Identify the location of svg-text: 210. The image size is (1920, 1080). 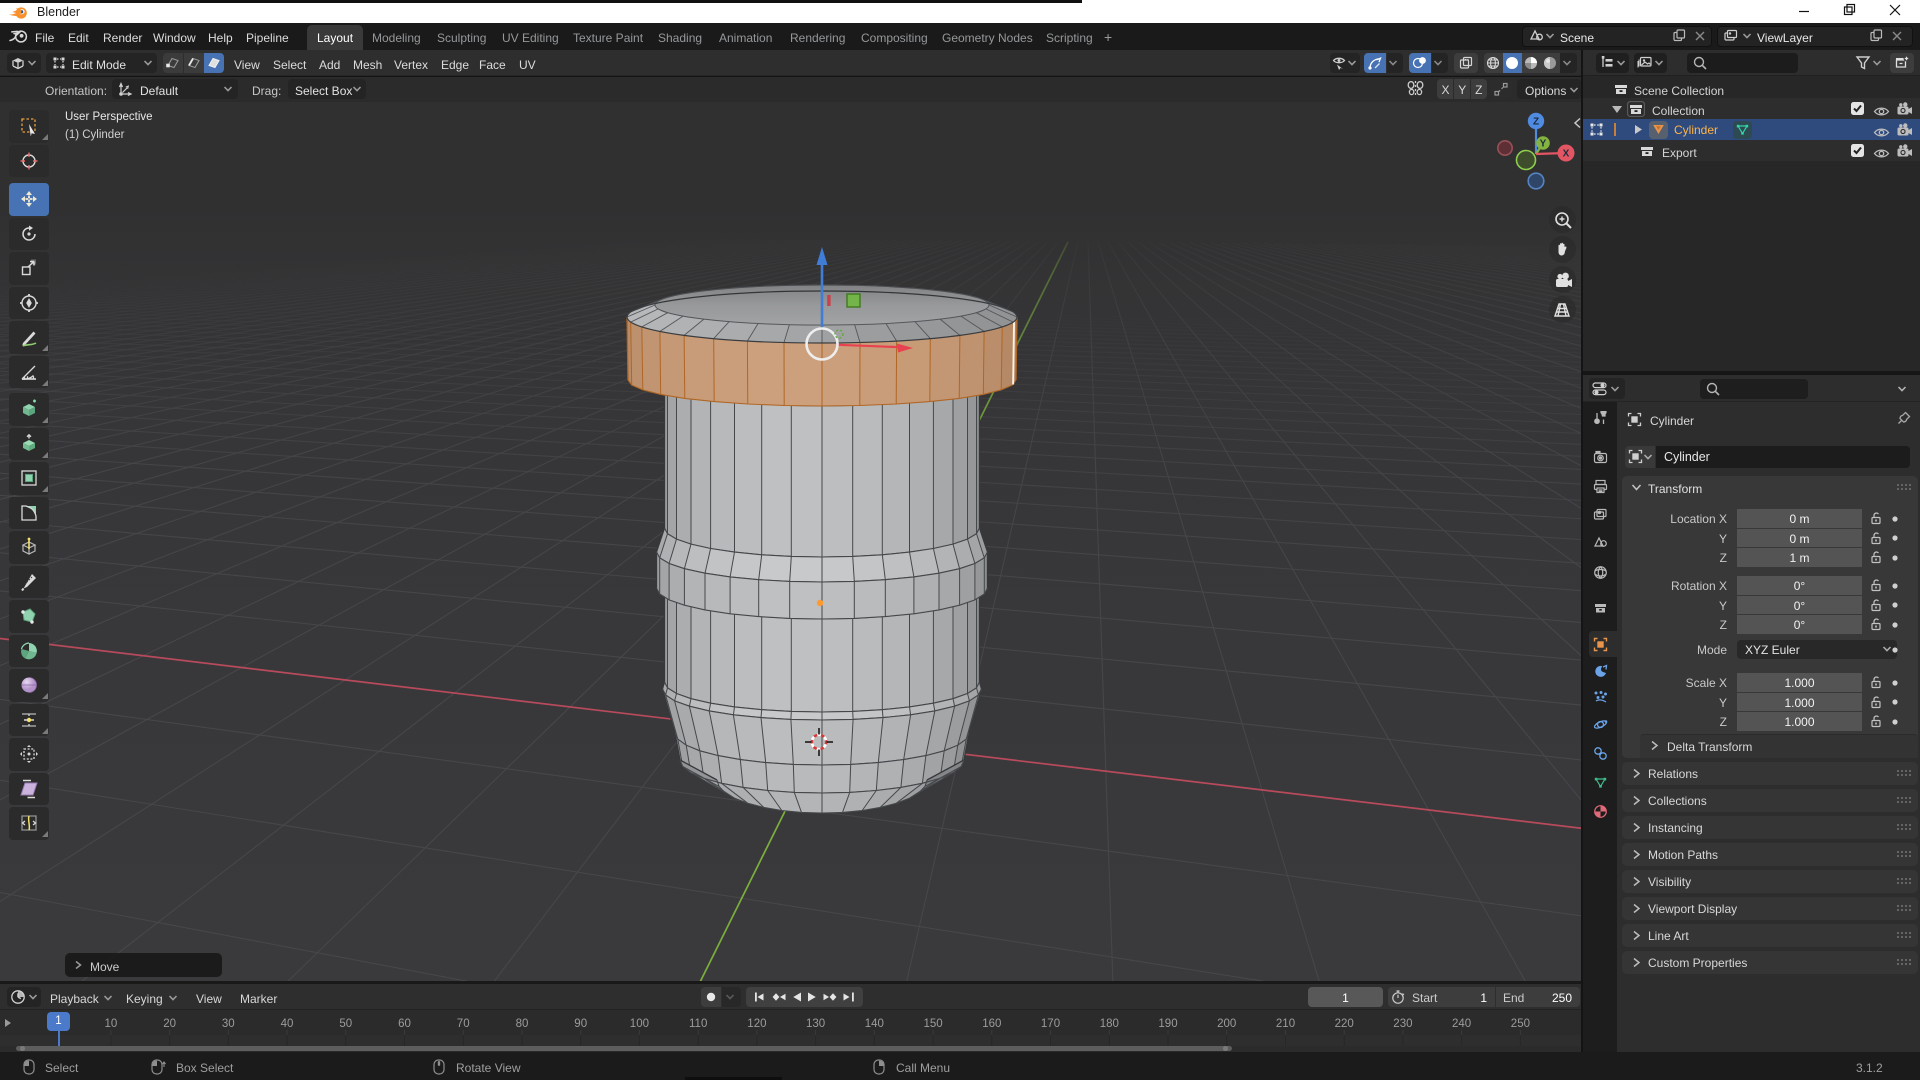
(1285, 1024).